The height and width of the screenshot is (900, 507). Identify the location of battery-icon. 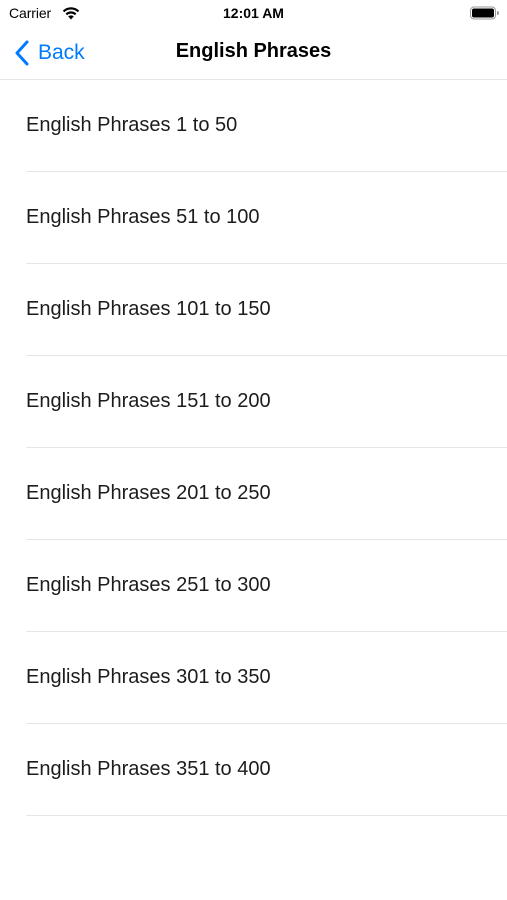
(484, 13).